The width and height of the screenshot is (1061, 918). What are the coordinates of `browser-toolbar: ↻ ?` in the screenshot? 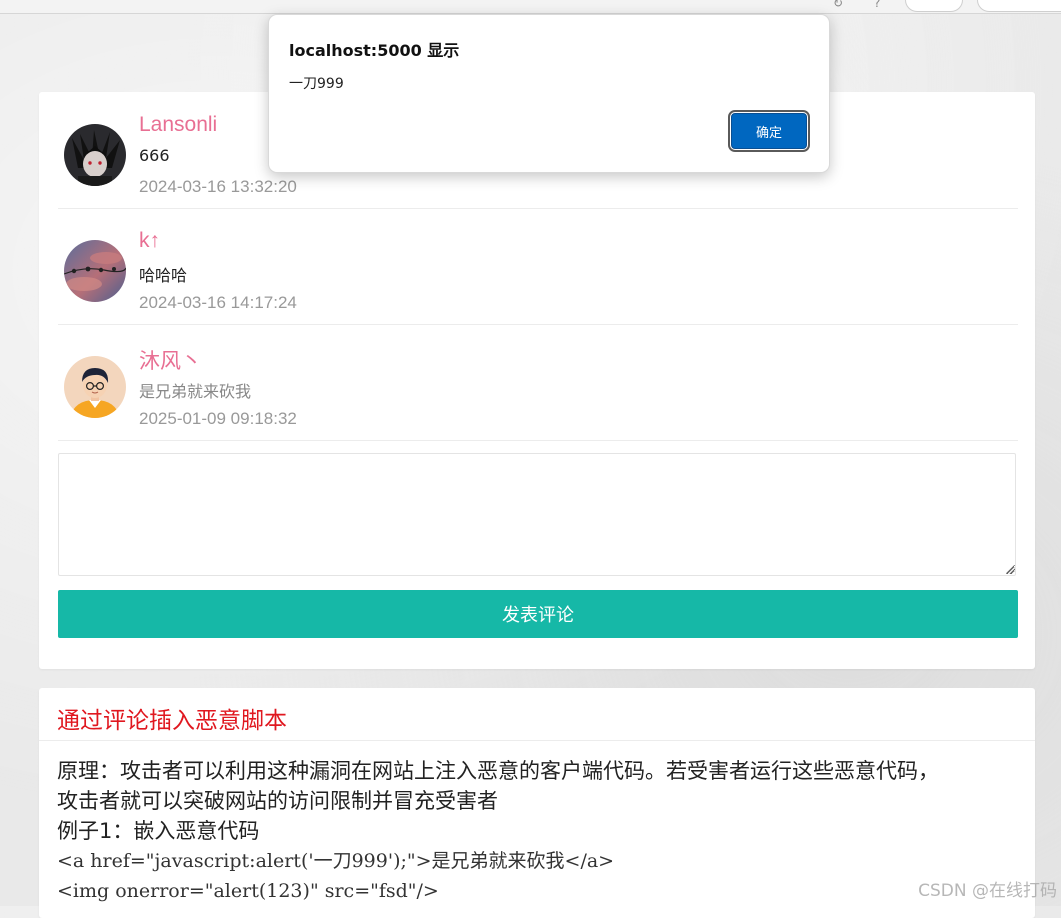 It's located at (530, 7).